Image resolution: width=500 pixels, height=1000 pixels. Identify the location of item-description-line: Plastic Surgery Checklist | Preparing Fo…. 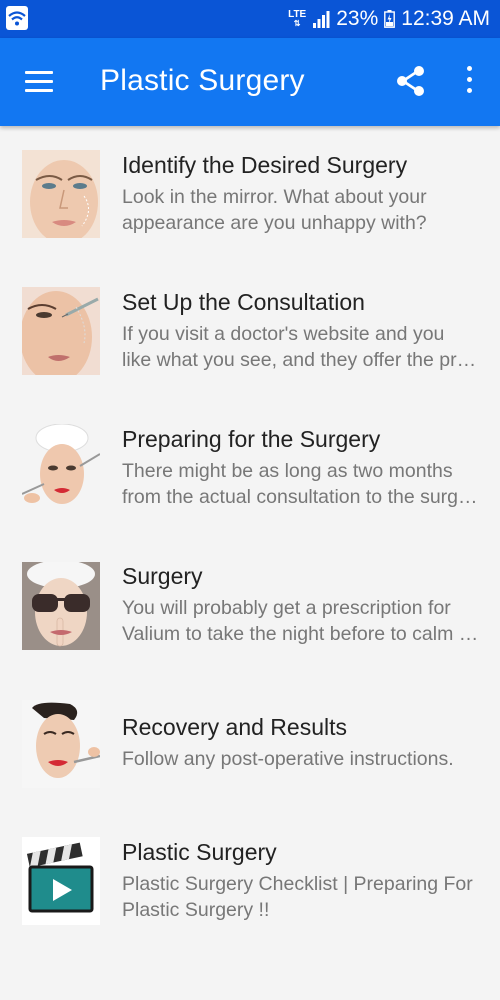
(297, 884).